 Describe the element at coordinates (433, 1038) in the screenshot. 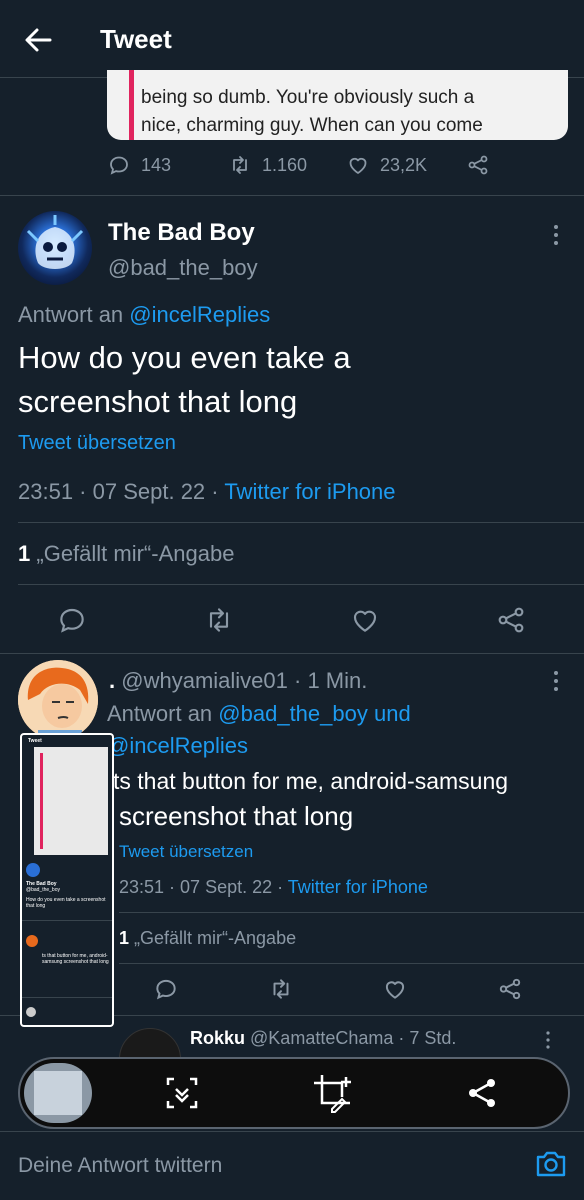

I see `tweet-age: 7 Std.` at that location.